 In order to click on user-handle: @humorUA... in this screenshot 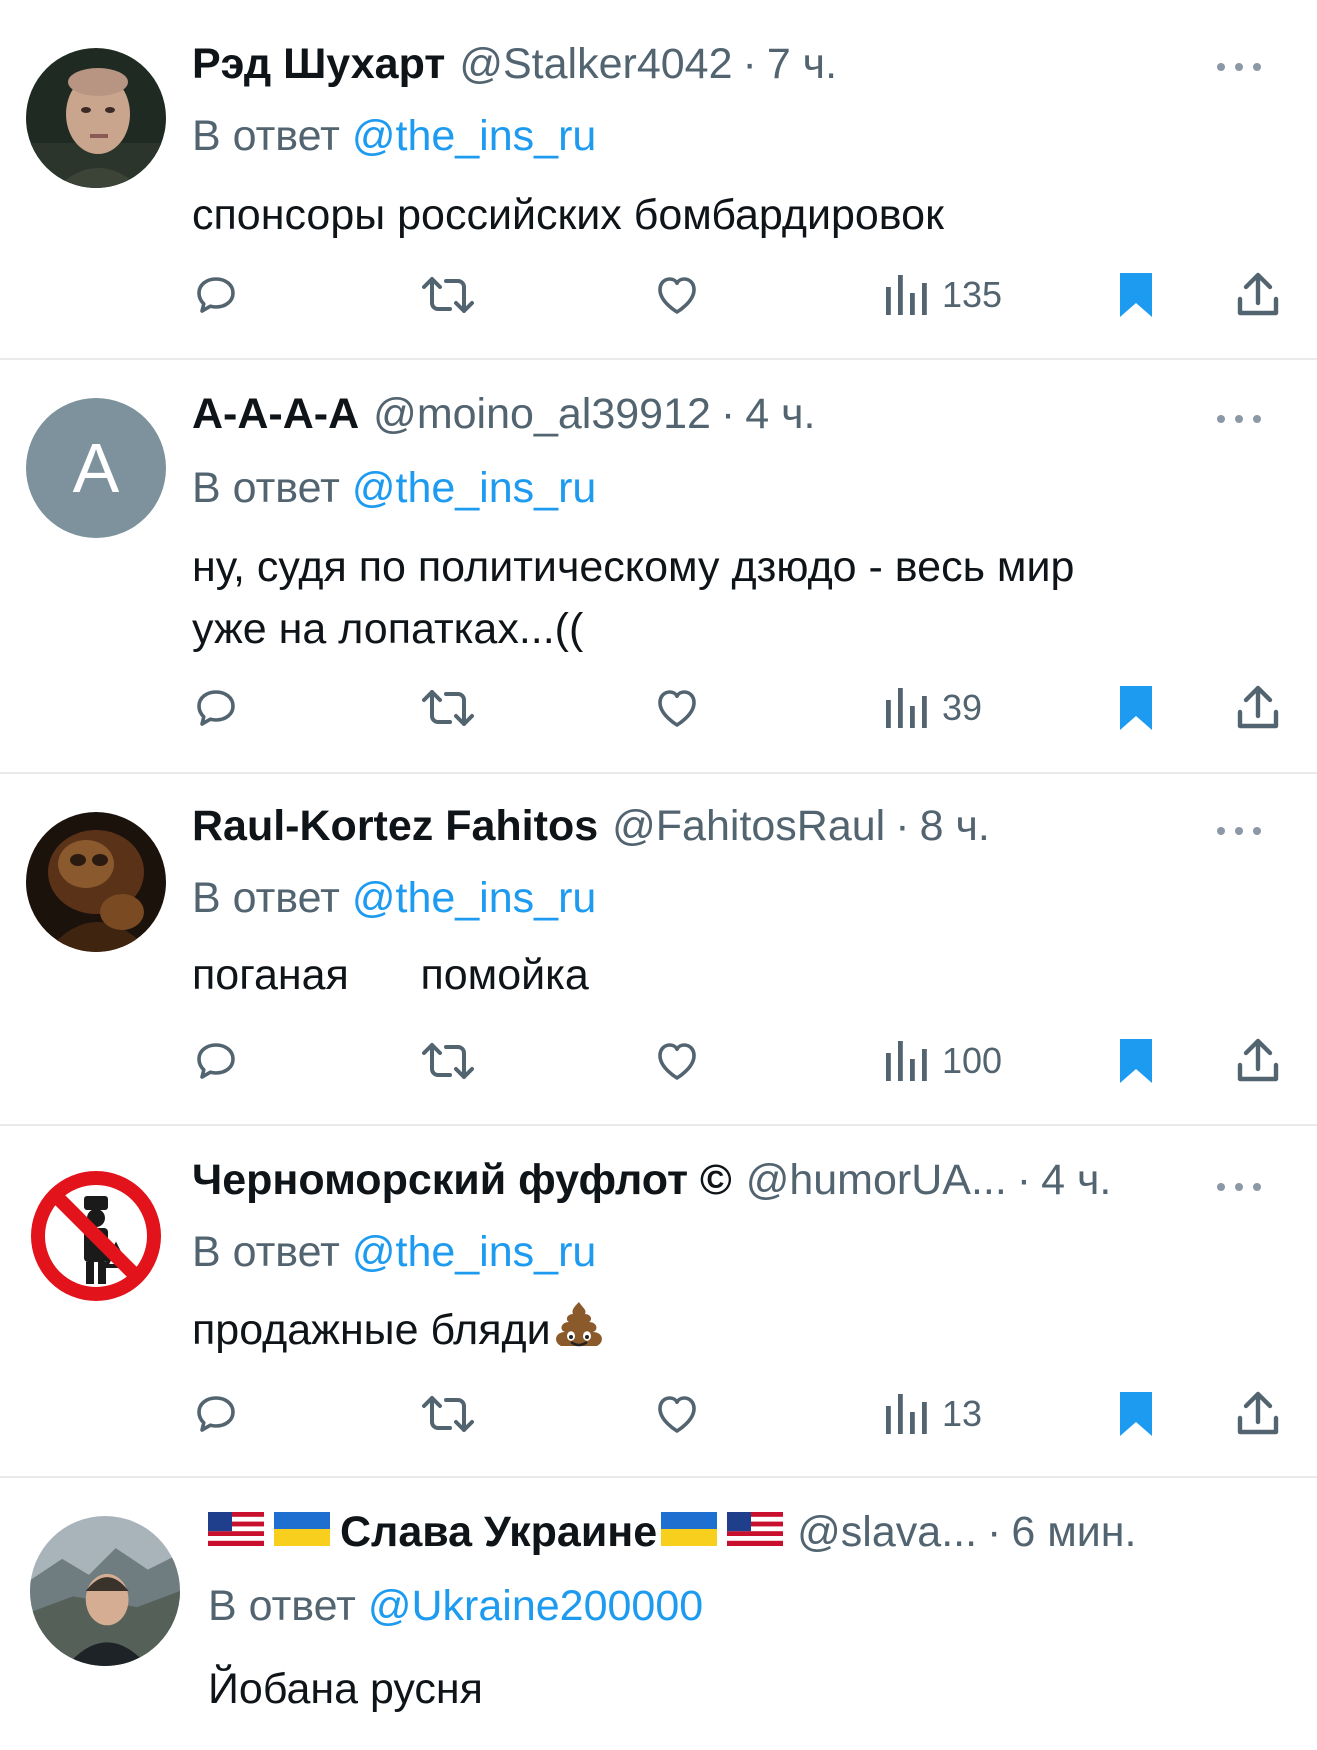, I will do `click(876, 1180)`.